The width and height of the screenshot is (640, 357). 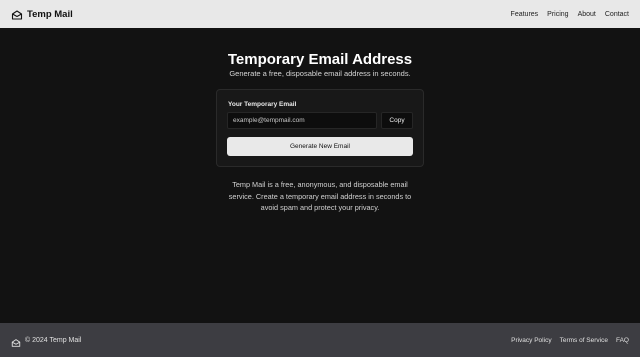 What do you see at coordinates (320, 14) in the screenshot?
I see `top-nav-bar: Temp Mail Features Pricing About Contact` at bounding box center [320, 14].